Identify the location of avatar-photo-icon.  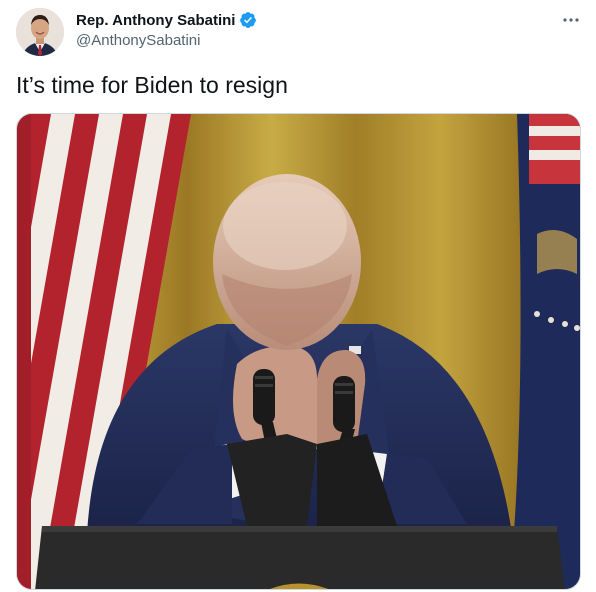
(40, 32).